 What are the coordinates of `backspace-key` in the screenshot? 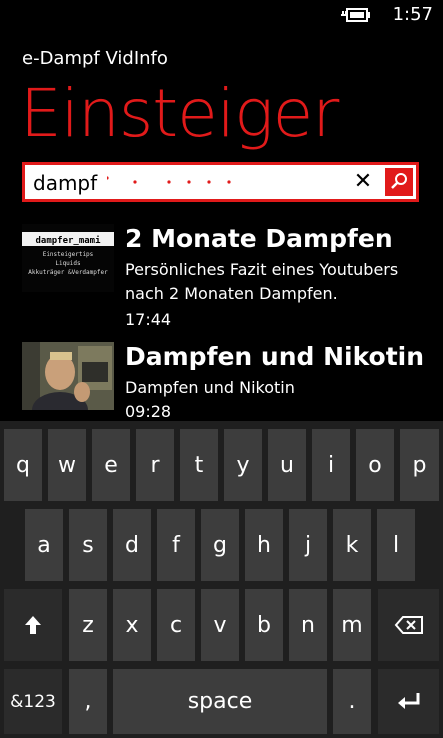 It's located at (408, 625).